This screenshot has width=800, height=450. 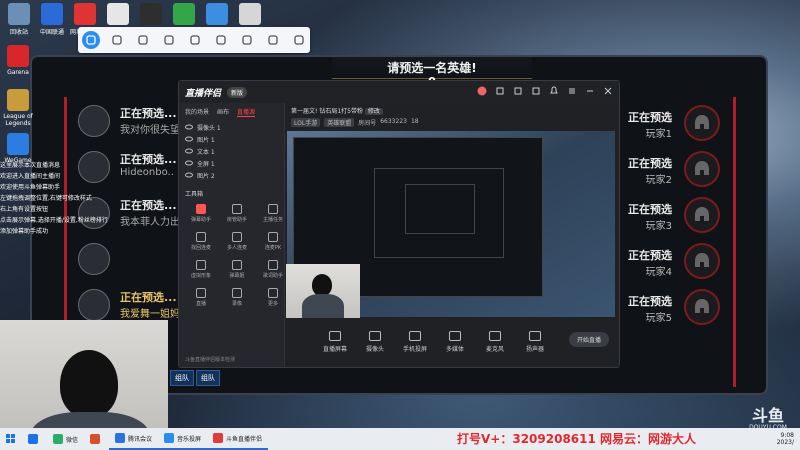 I want to click on scene-item: 图片 2, so click(x=231, y=175).